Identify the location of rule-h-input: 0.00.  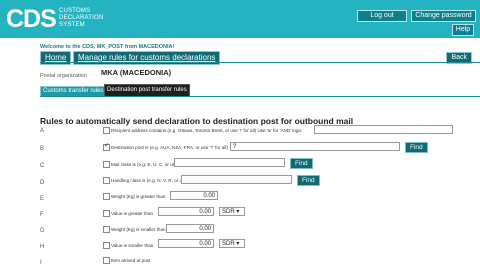
(186, 243).